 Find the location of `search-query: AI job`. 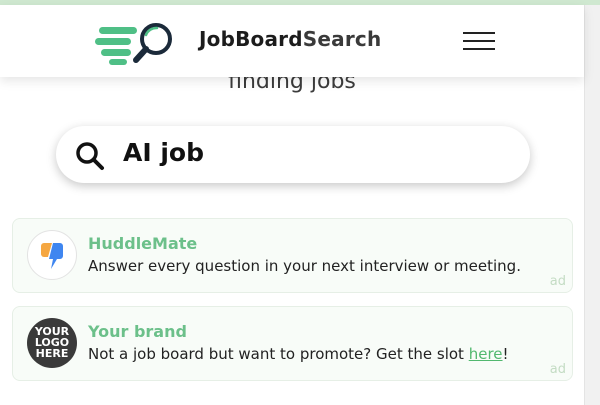

search-query: AI job is located at coordinates (163, 152).